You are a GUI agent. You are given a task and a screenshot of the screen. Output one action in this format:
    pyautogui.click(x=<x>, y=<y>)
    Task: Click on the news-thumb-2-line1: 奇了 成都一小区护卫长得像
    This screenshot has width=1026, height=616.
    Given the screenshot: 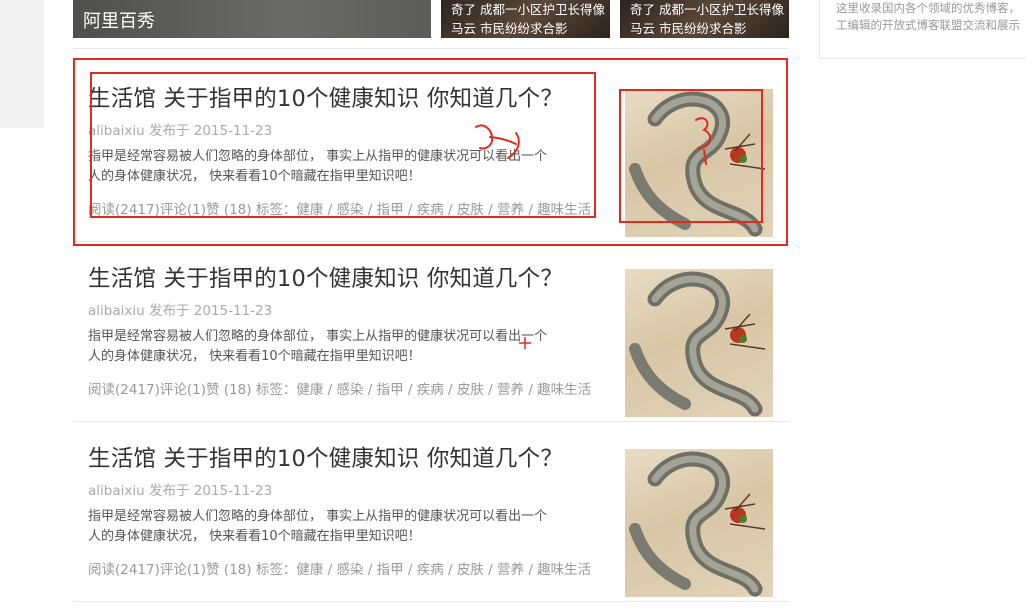 What is the action you would take?
    pyautogui.click(x=707, y=9)
    